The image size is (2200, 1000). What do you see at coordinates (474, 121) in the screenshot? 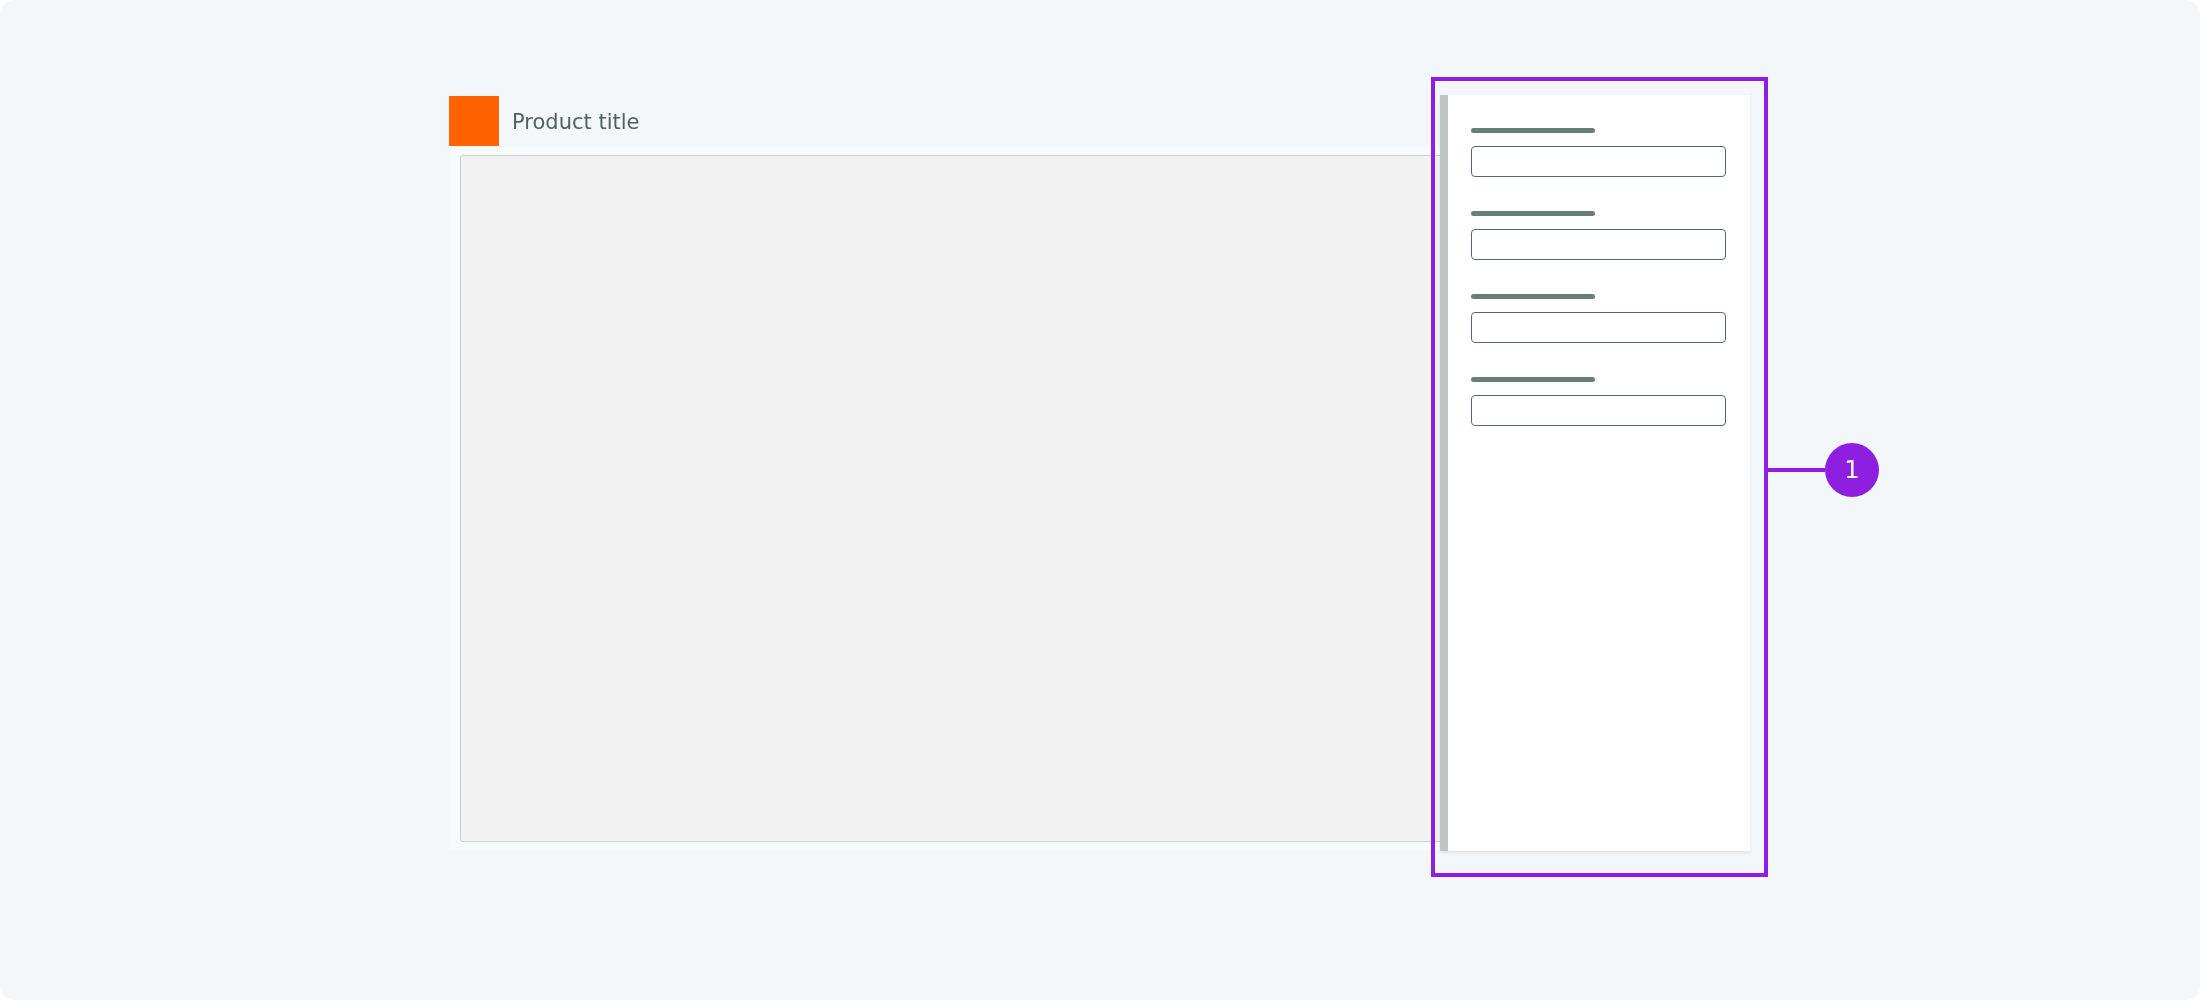
I see `logo-square` at bounding box center [474, 121].